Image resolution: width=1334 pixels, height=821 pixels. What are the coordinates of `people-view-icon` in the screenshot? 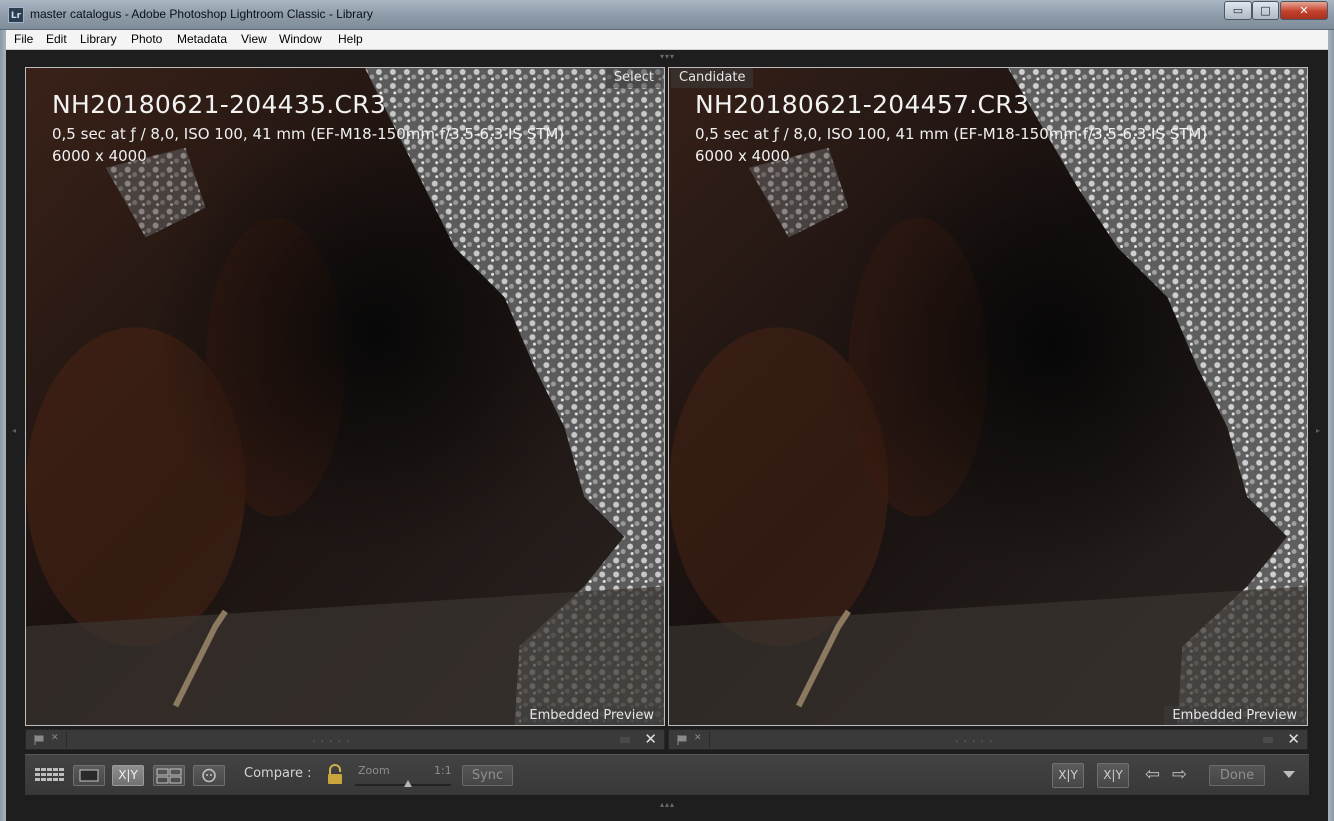 It's located at (209, 775).